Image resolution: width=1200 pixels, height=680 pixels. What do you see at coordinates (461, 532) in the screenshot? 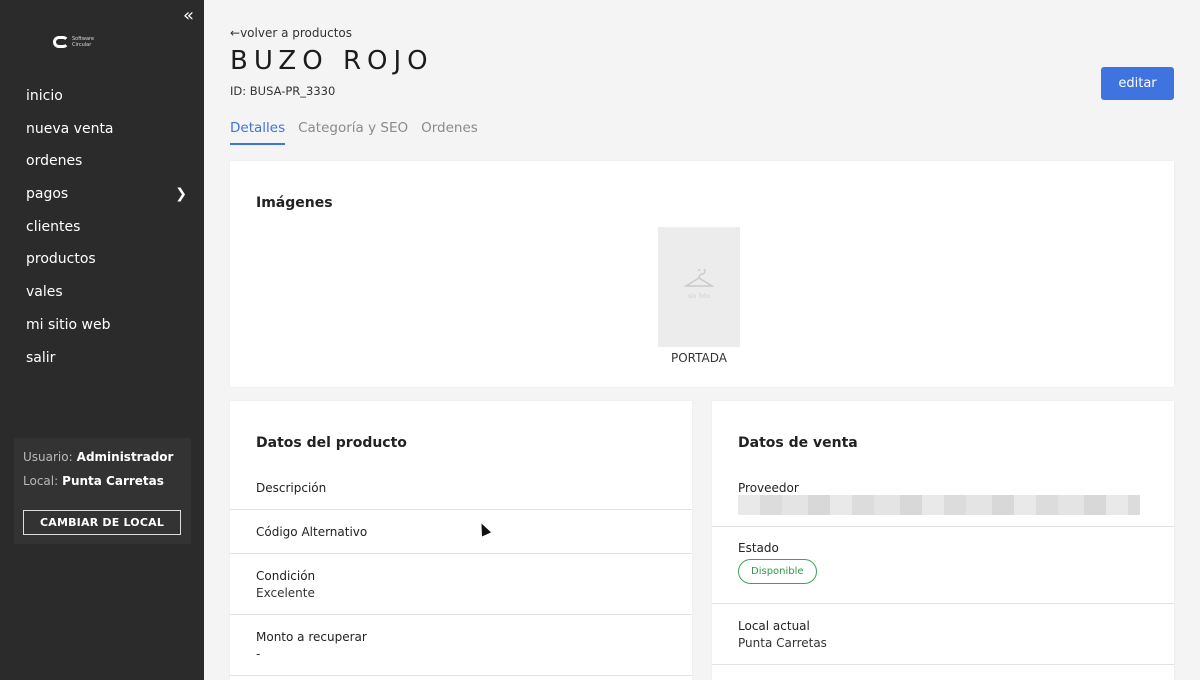
I see `field-codigo-alternativo: Código Alternativo` at bounding box center [461, 532].